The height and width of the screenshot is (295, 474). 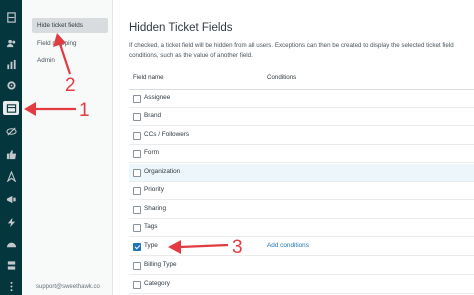 What do you see at coordinates (301, 285) in the screenshot?
I see `field-row-category: Category` at bounding box center [301, 285].